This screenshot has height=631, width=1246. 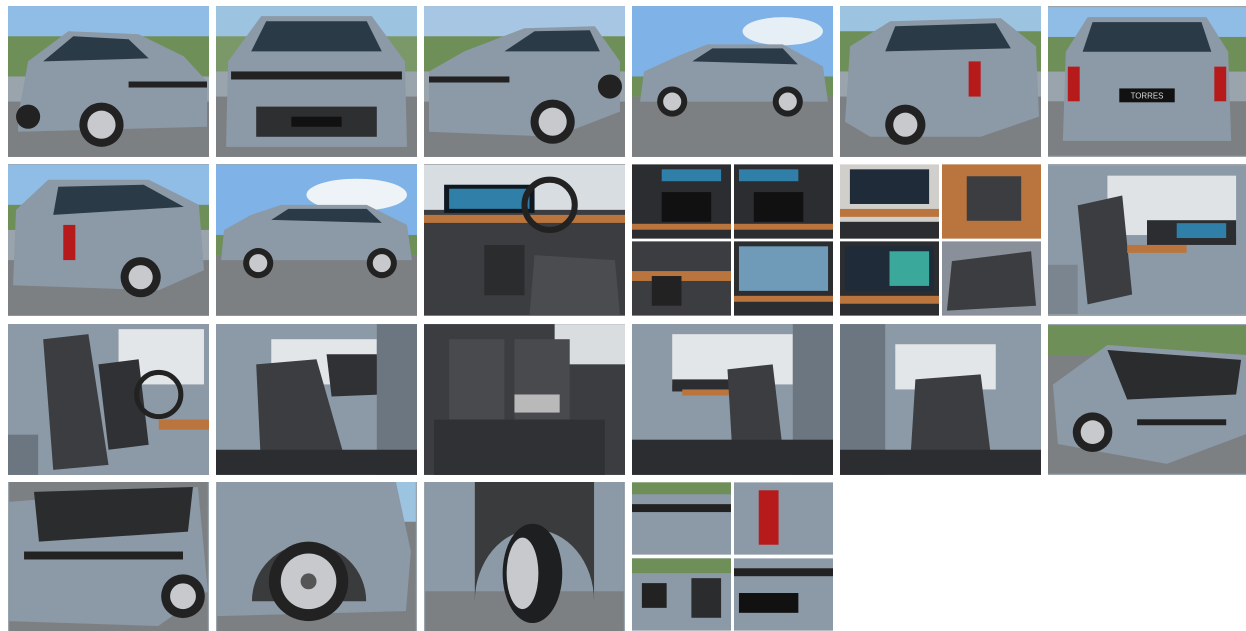 I want to click on thumbnail-engine-bay-angle, so click(x=1147, y=399).